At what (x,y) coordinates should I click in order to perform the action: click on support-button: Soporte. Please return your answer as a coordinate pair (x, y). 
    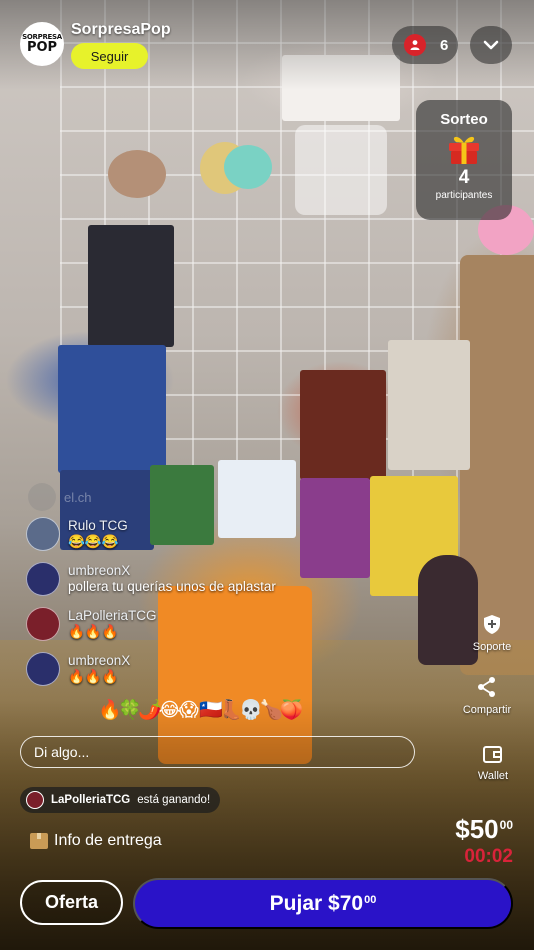
    Looking at the image, I should click on (492, 633).